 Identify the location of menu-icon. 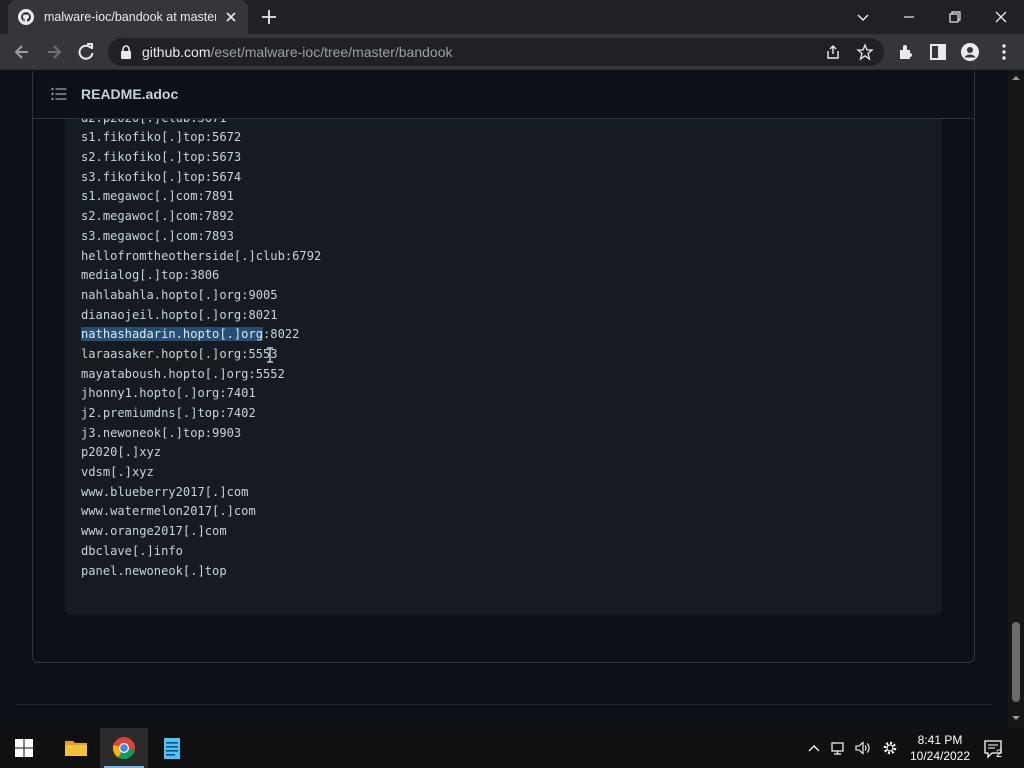
(1004, 52).